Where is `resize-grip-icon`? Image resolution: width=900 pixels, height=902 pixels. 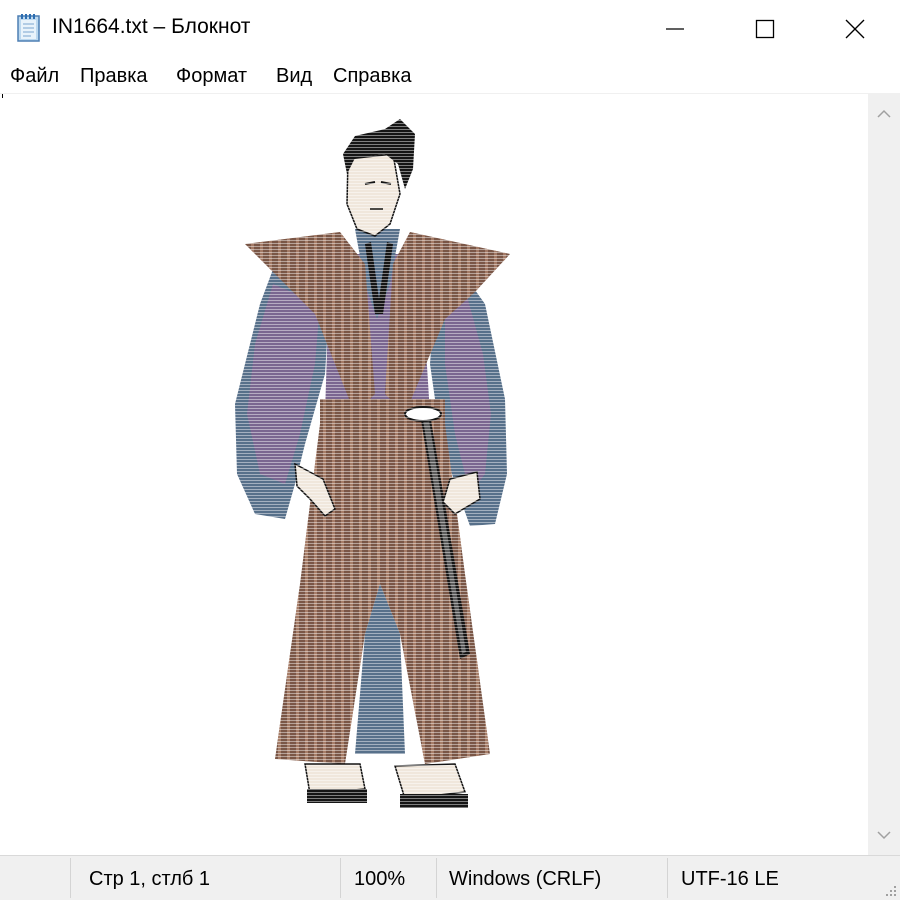 resize-grip-icon is located at coordinates (890, 890).